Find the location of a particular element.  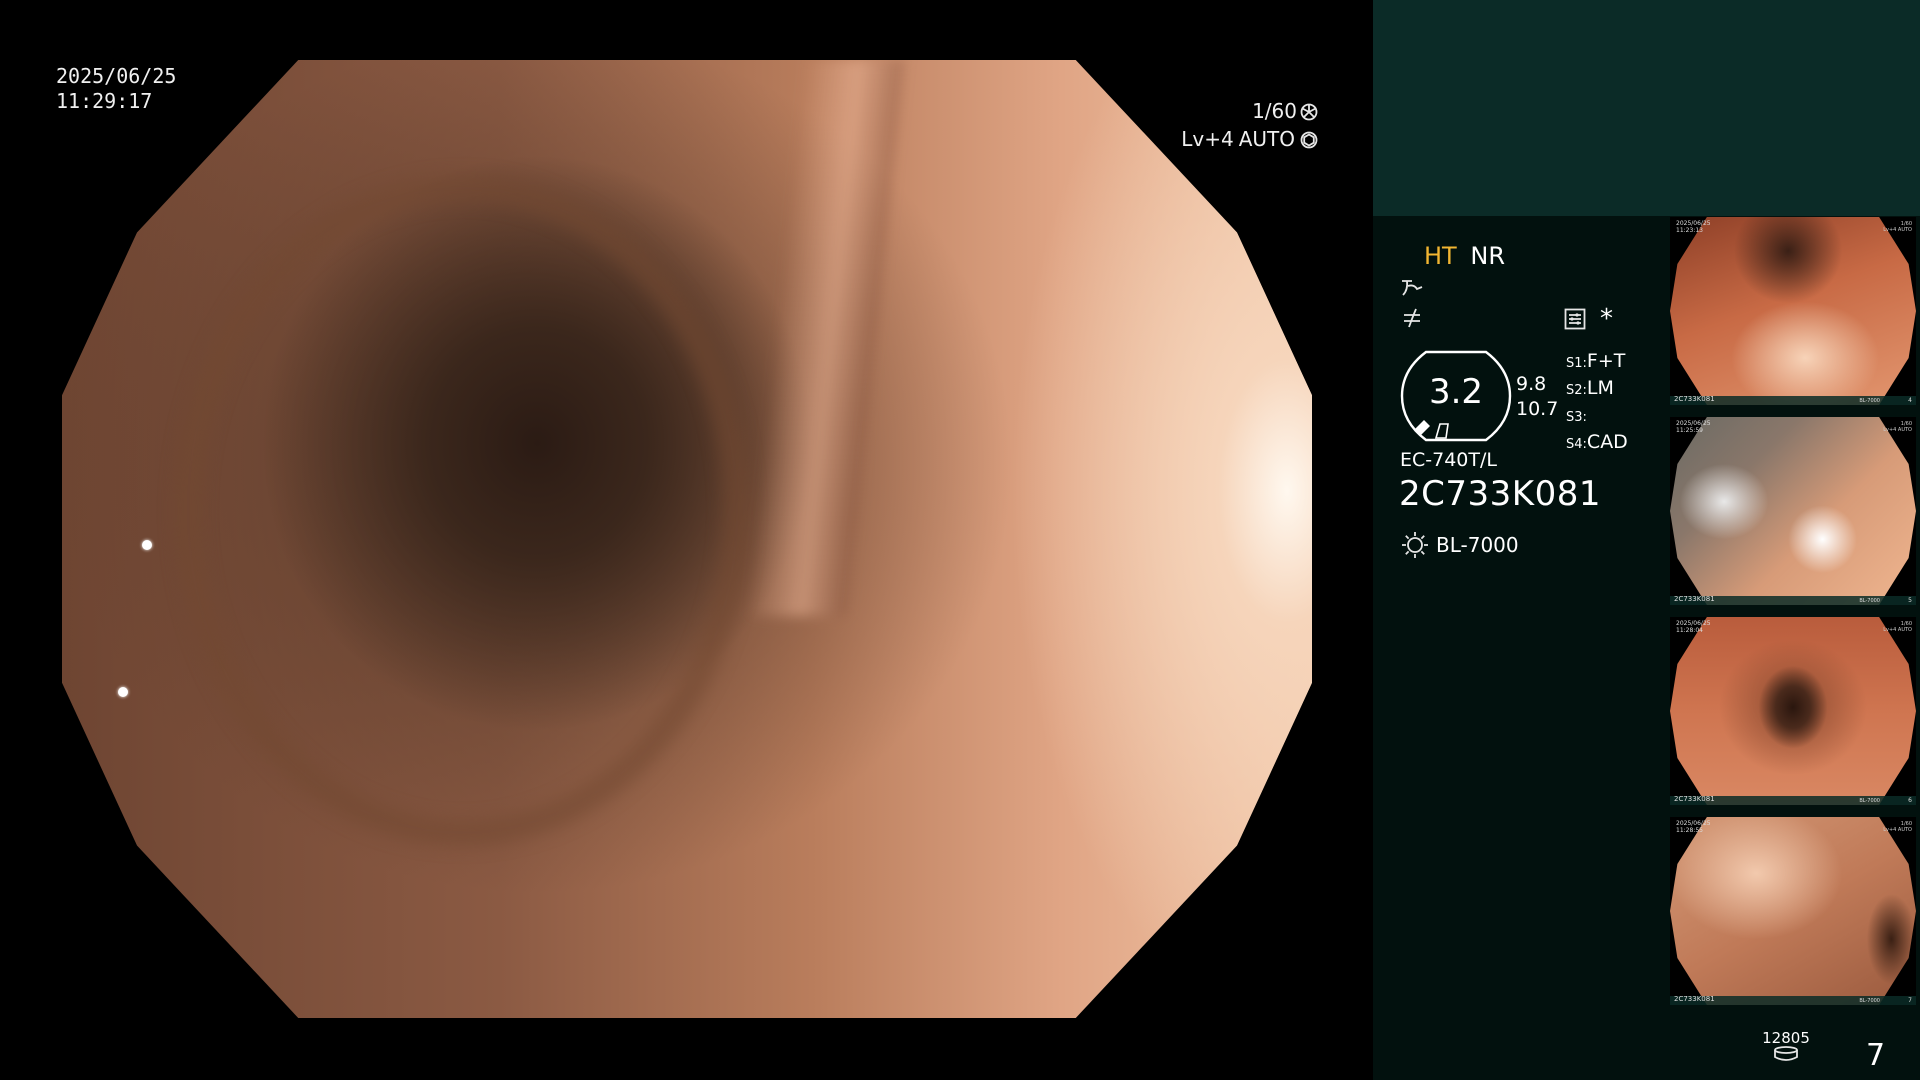

storage-count: 12805 is located at coordinates (1786, 1038).